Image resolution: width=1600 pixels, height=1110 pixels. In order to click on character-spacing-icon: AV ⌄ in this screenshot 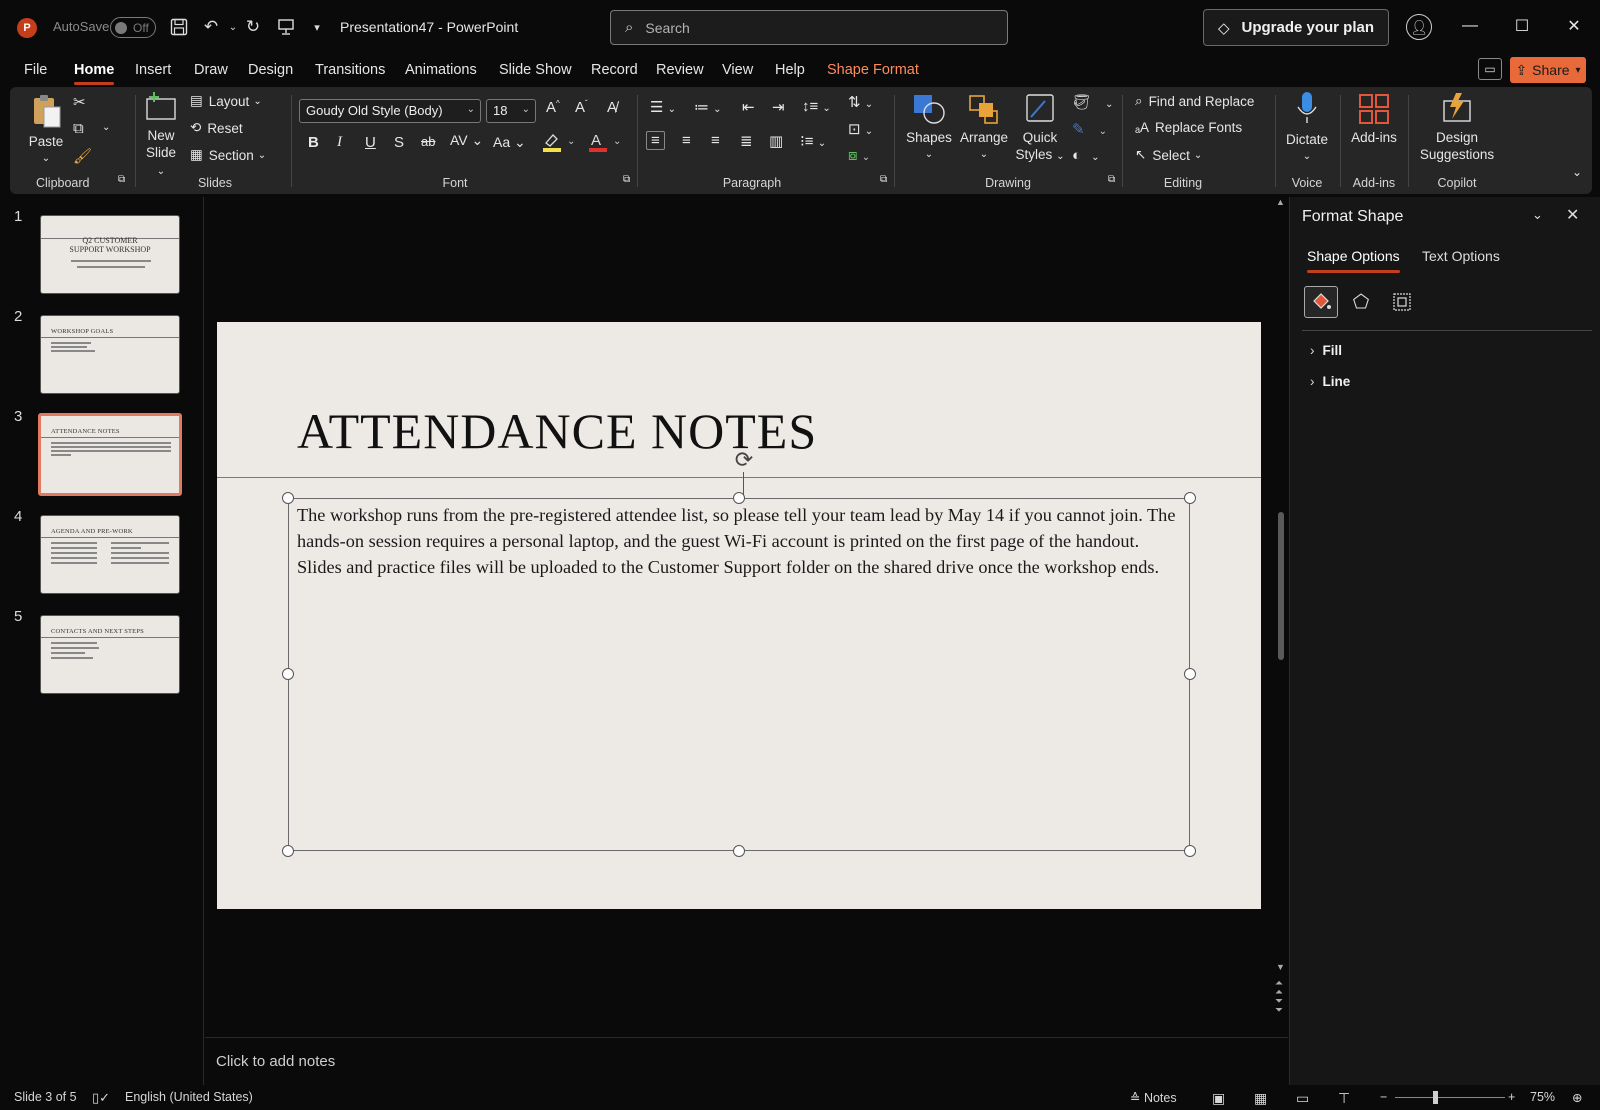, I will do `click(466, 140)`.